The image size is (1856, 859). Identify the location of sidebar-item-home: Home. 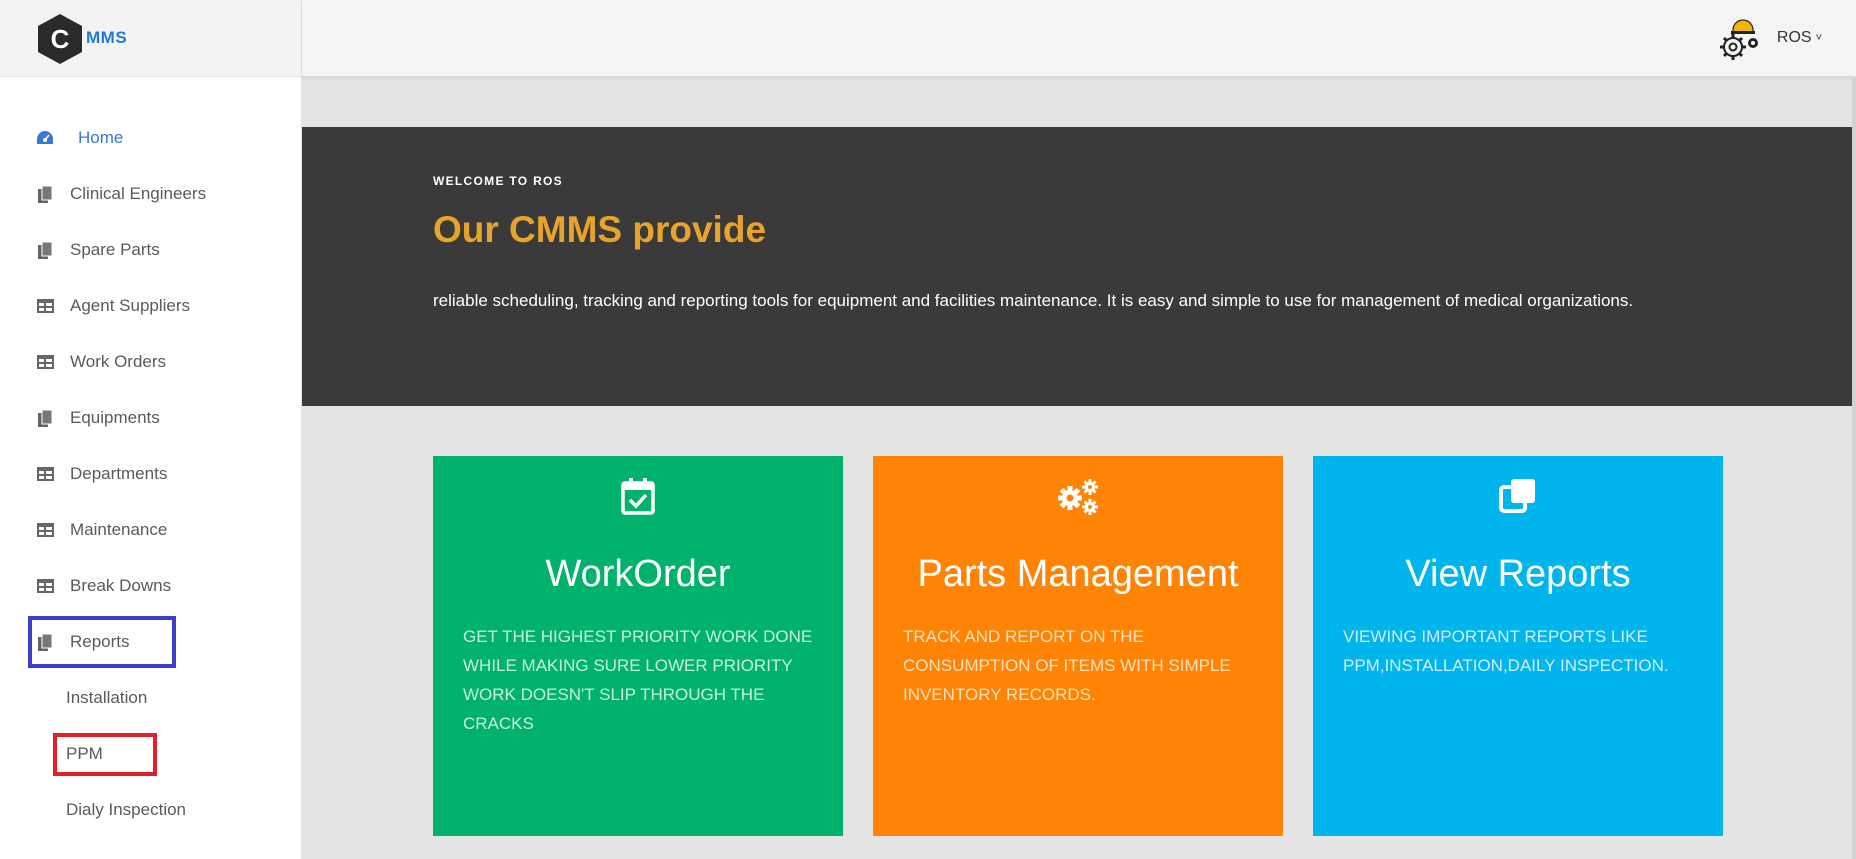
(151, 138).